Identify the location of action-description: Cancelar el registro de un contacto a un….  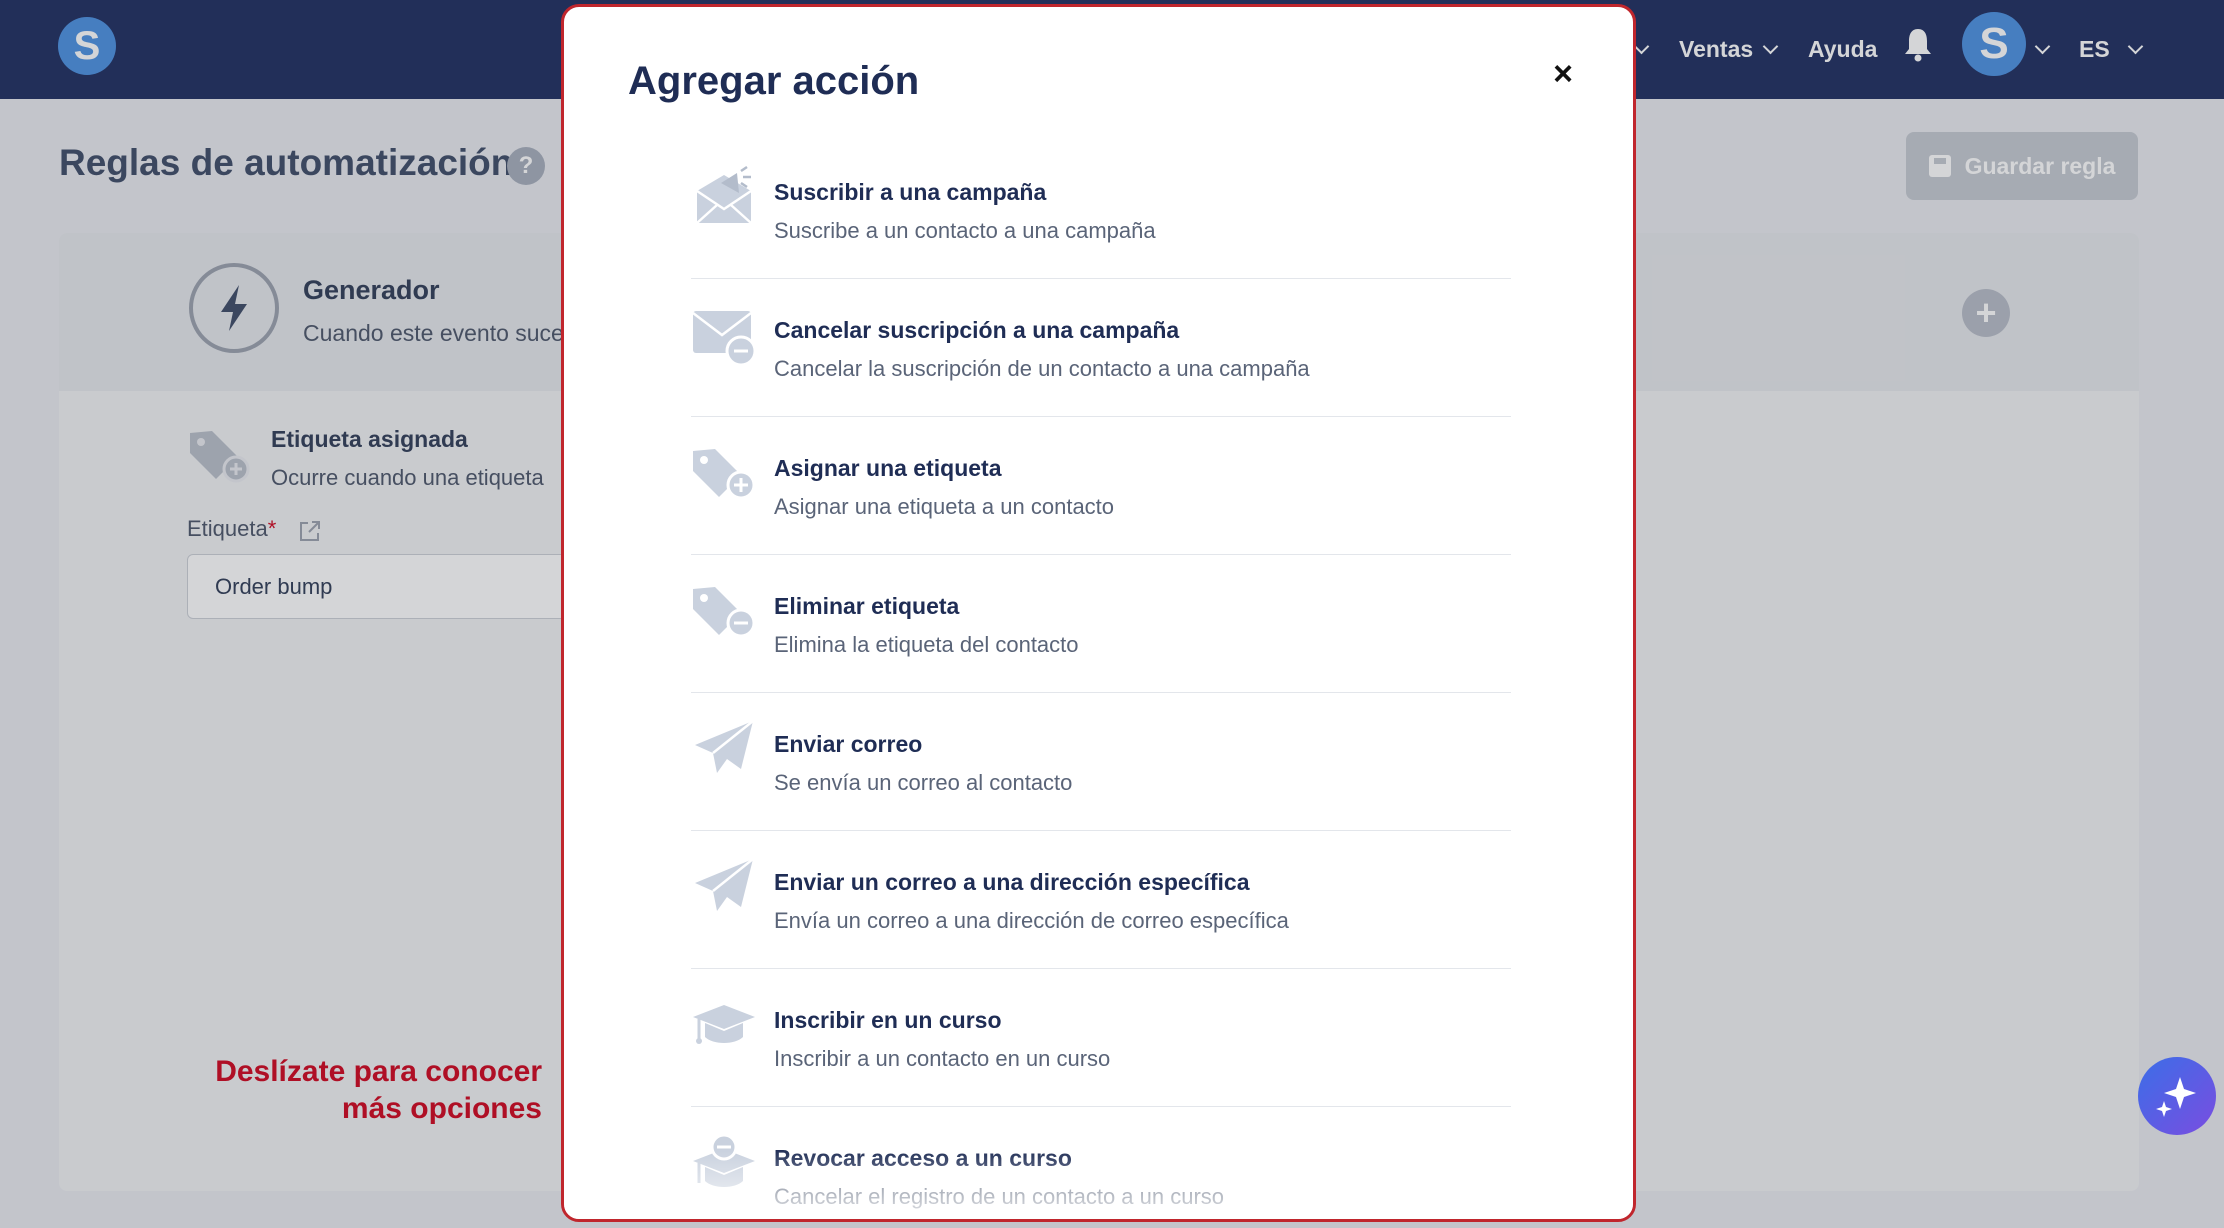
(999, 1196).